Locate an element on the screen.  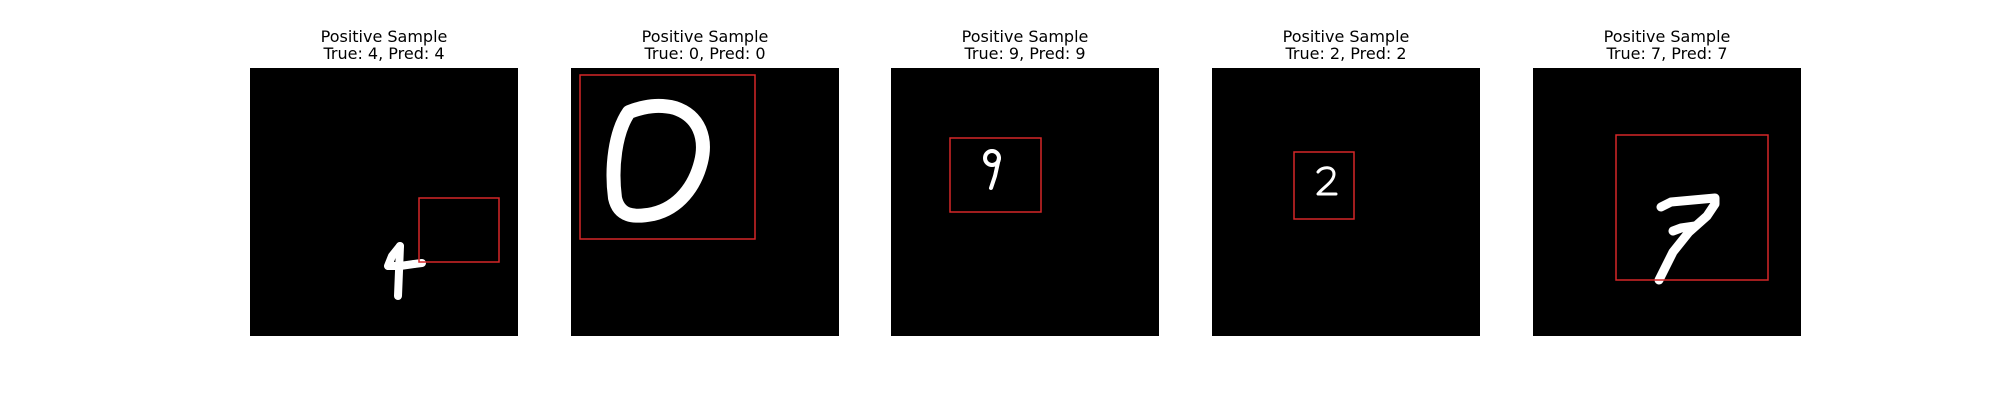
panel-title: Positive Sample True: 2, Pred: 2 is located at coordinates (1346, 45).